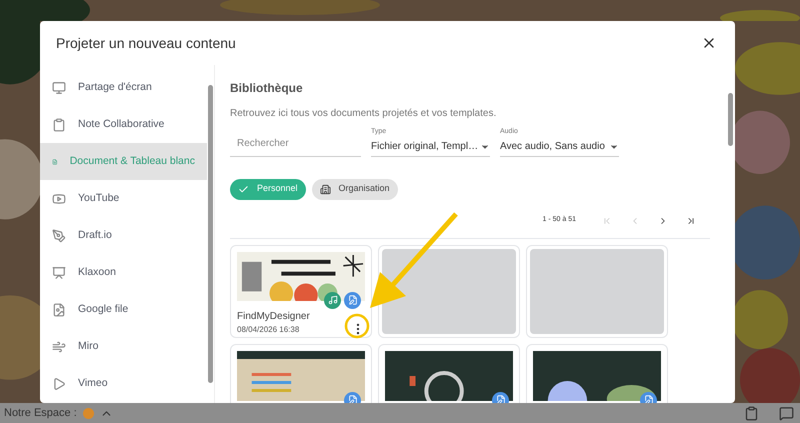 The height and width of the screenshot is (423, 800). Describe the element at coordinates (355, 189) in the screenshot. I see `filter-chip: Organisation` at that location.